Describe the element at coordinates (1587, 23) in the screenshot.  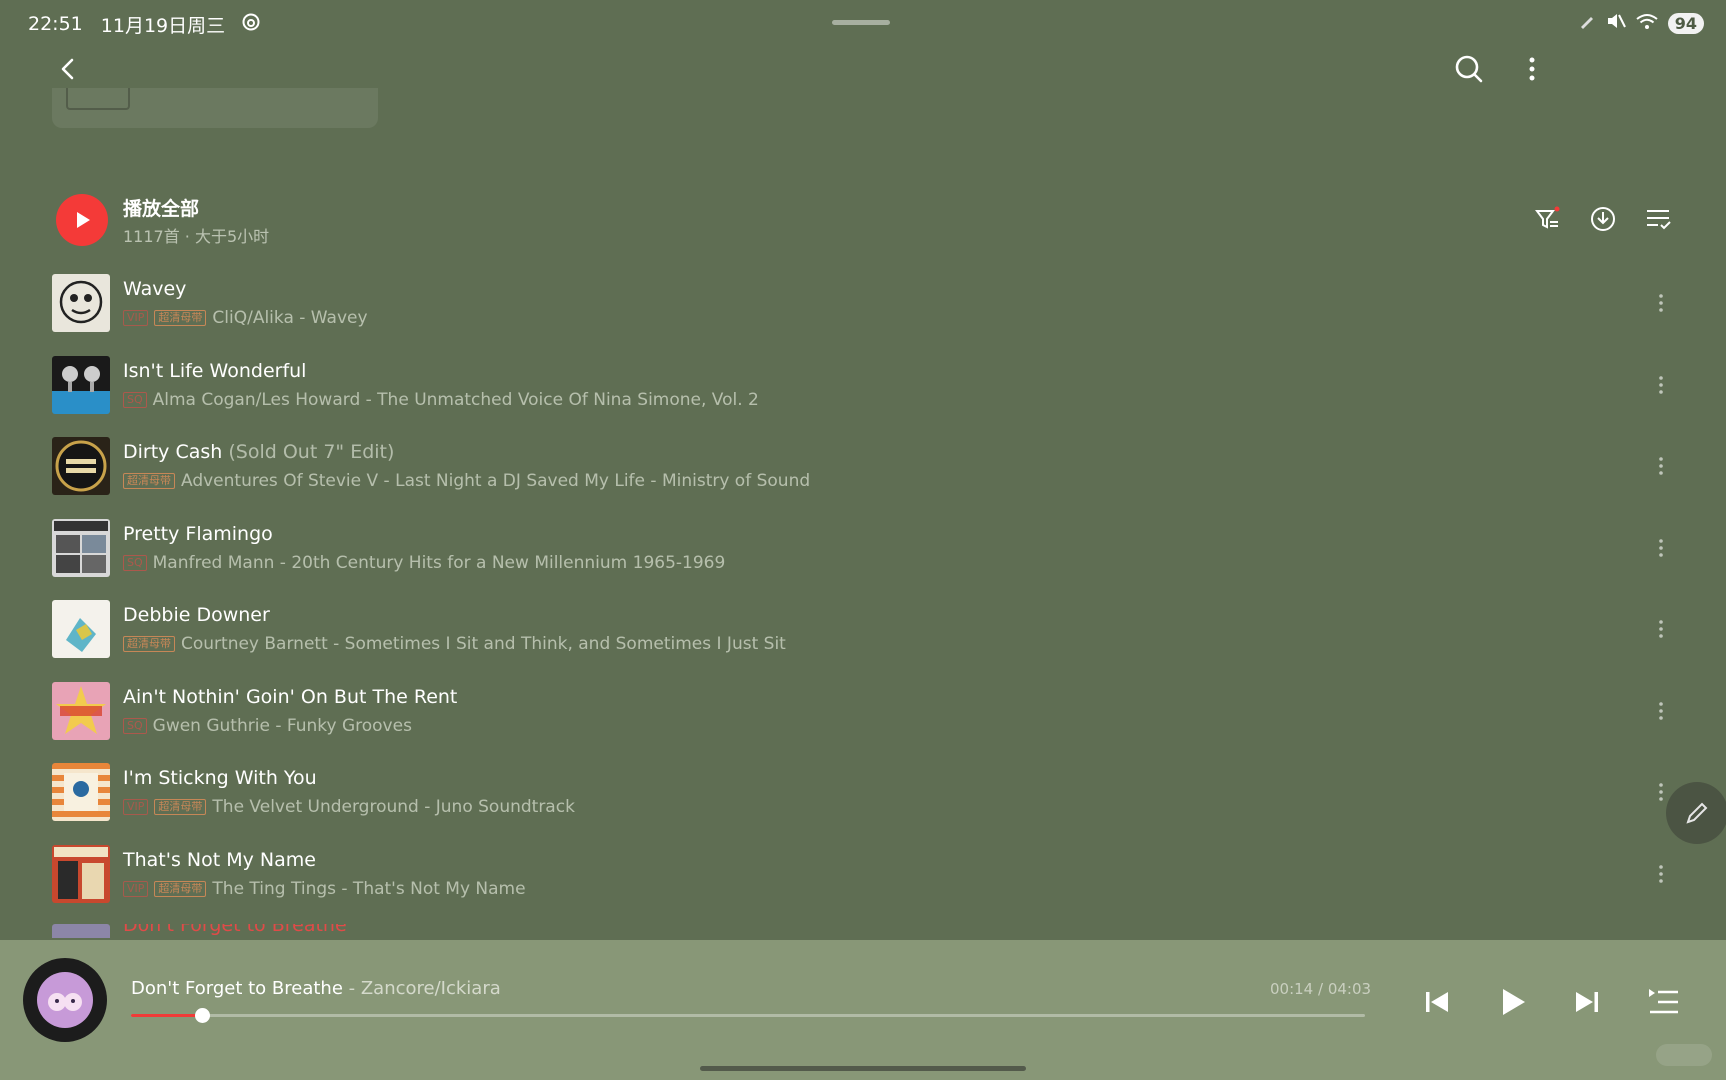
I see `pen-icon` at that location.